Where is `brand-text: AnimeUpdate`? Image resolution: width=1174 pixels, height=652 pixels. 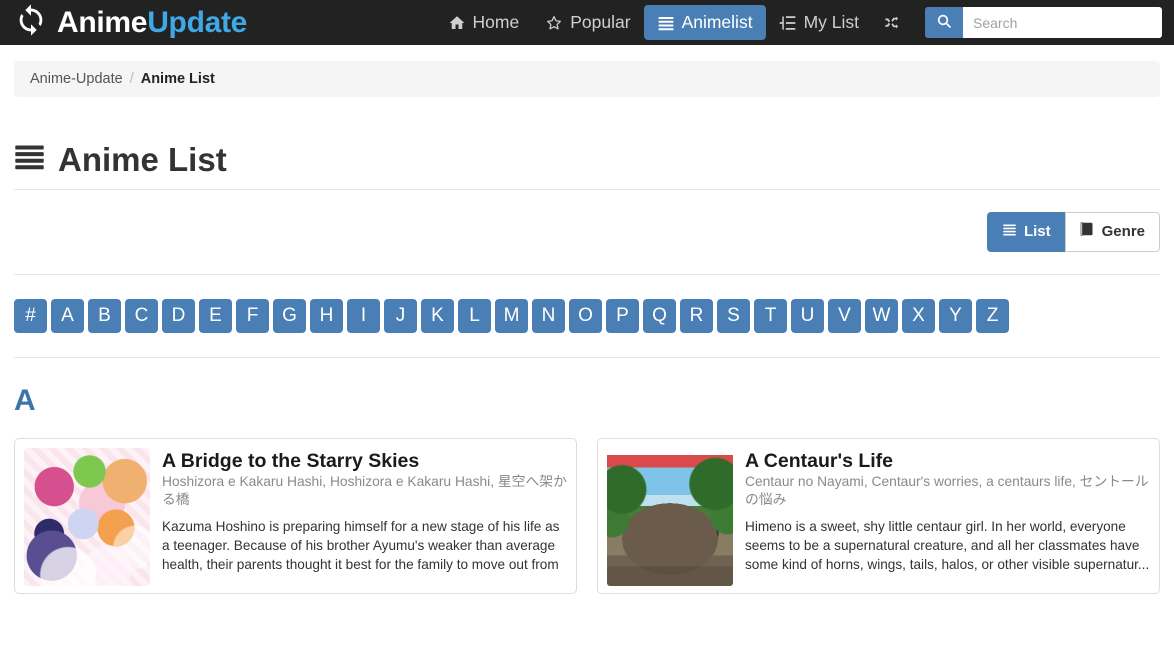
brand-text: AnimeUpdate is located at coordinates (152, 22).